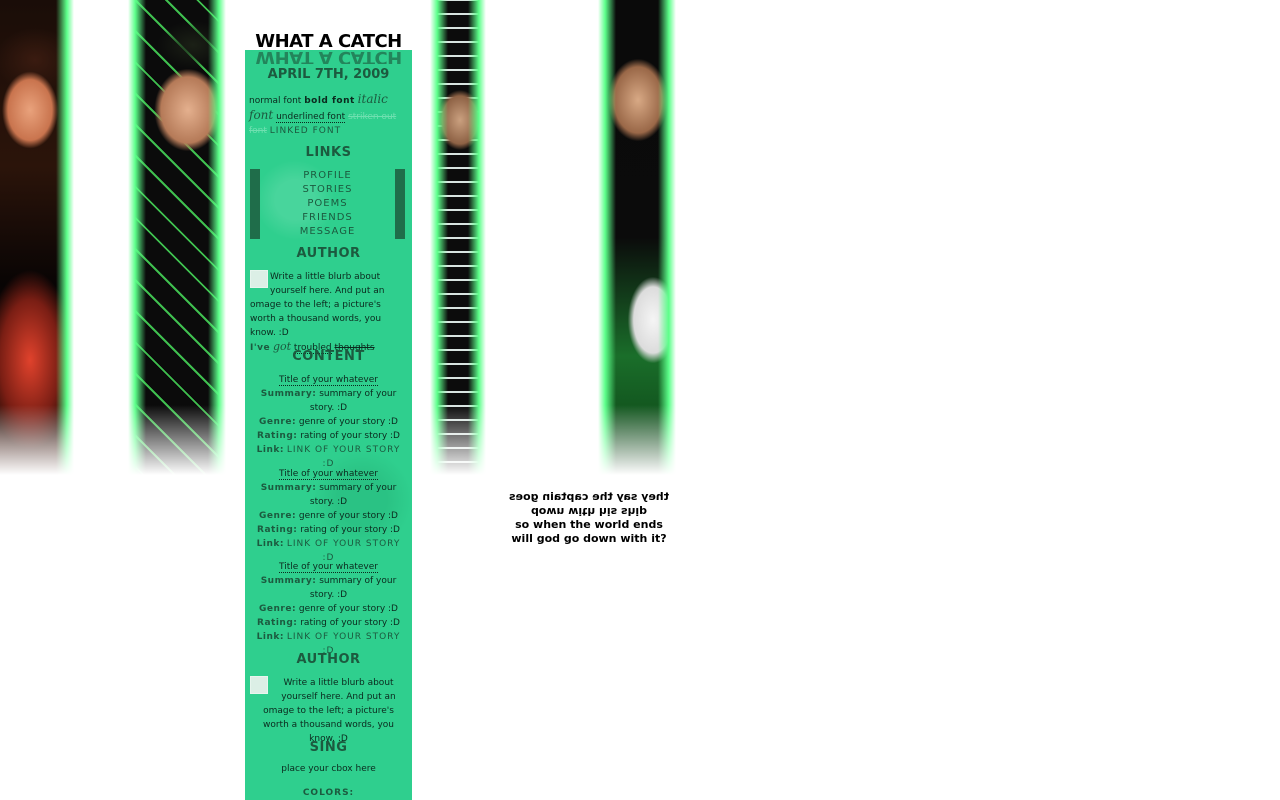 The width and height of the screenshot is (1280, 800). What do you see at coordinates (328, 769) in the screenshot?
I see `cbox-placeholder: place your cbox here` at bounding box center [328, 769].